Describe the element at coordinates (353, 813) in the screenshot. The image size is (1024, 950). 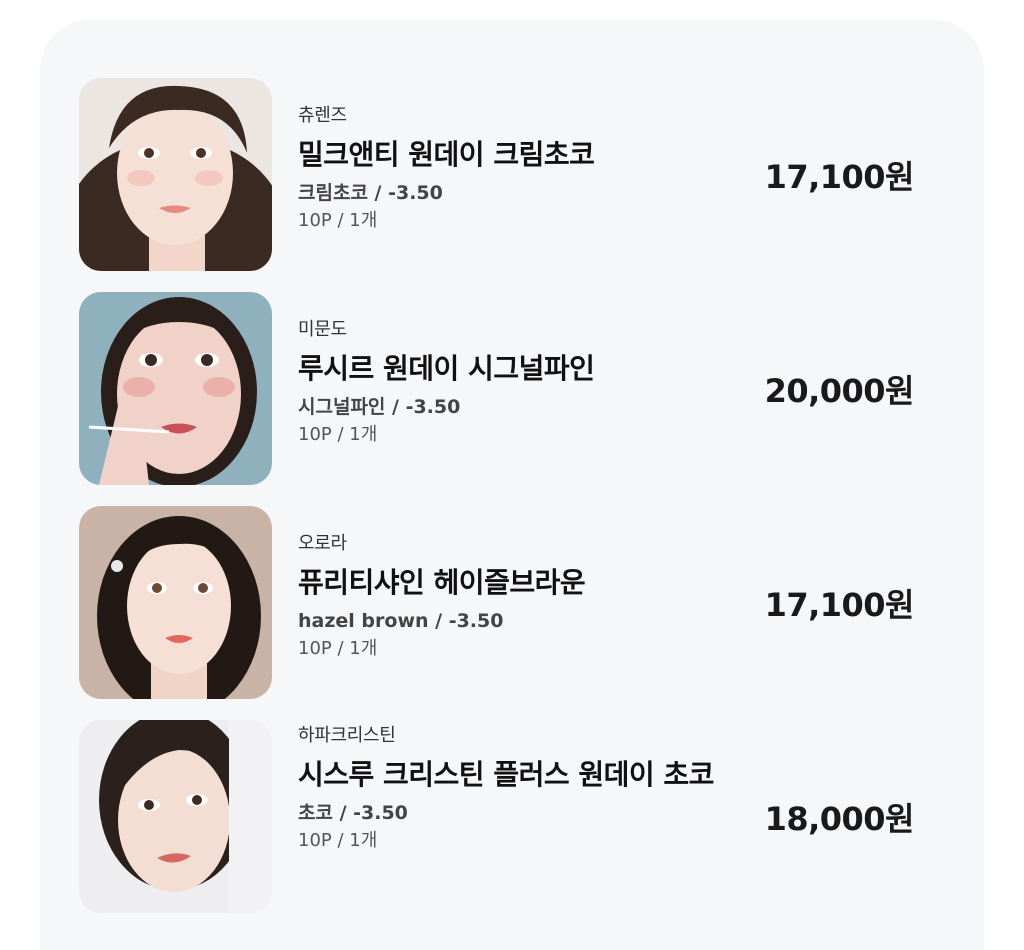
I see `product-option: 초코 / -3.50` at that location.